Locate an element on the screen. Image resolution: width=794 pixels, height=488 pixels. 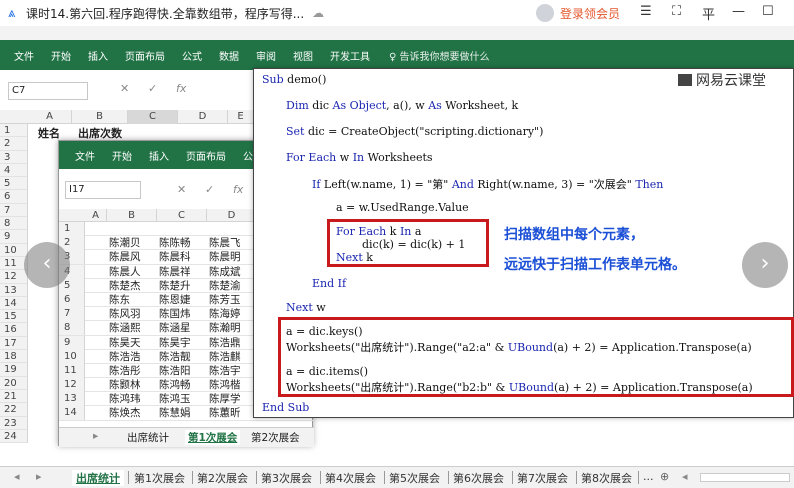
cell: 陈风羽 is located at coordinates (125, 314).